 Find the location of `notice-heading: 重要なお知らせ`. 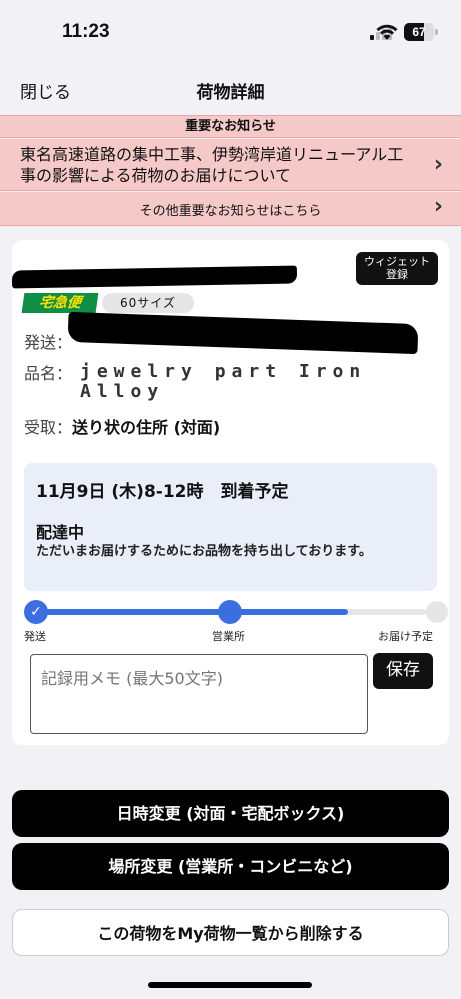

notice-heading: 重要なお知らせ is located at coordinates (230, 126).